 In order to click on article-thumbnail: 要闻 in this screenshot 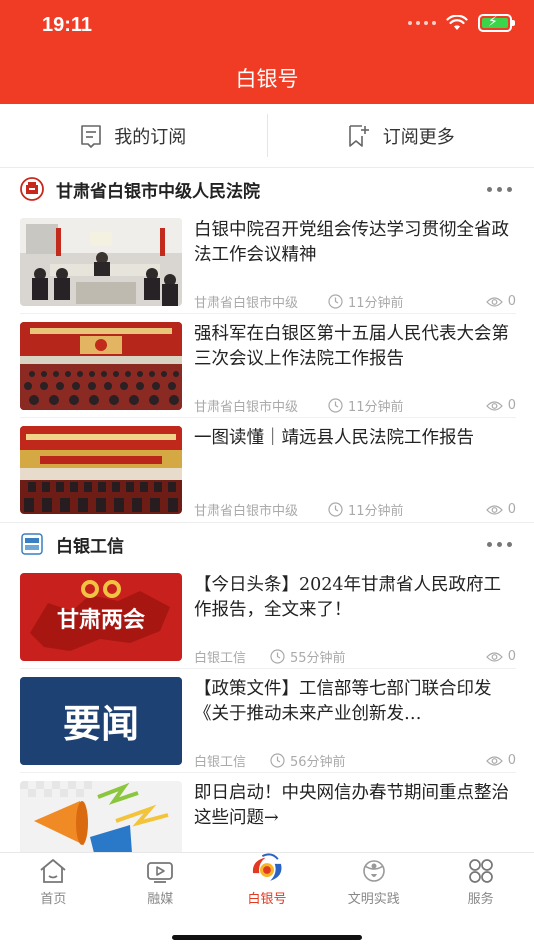, I will do `click(101, 721)`.